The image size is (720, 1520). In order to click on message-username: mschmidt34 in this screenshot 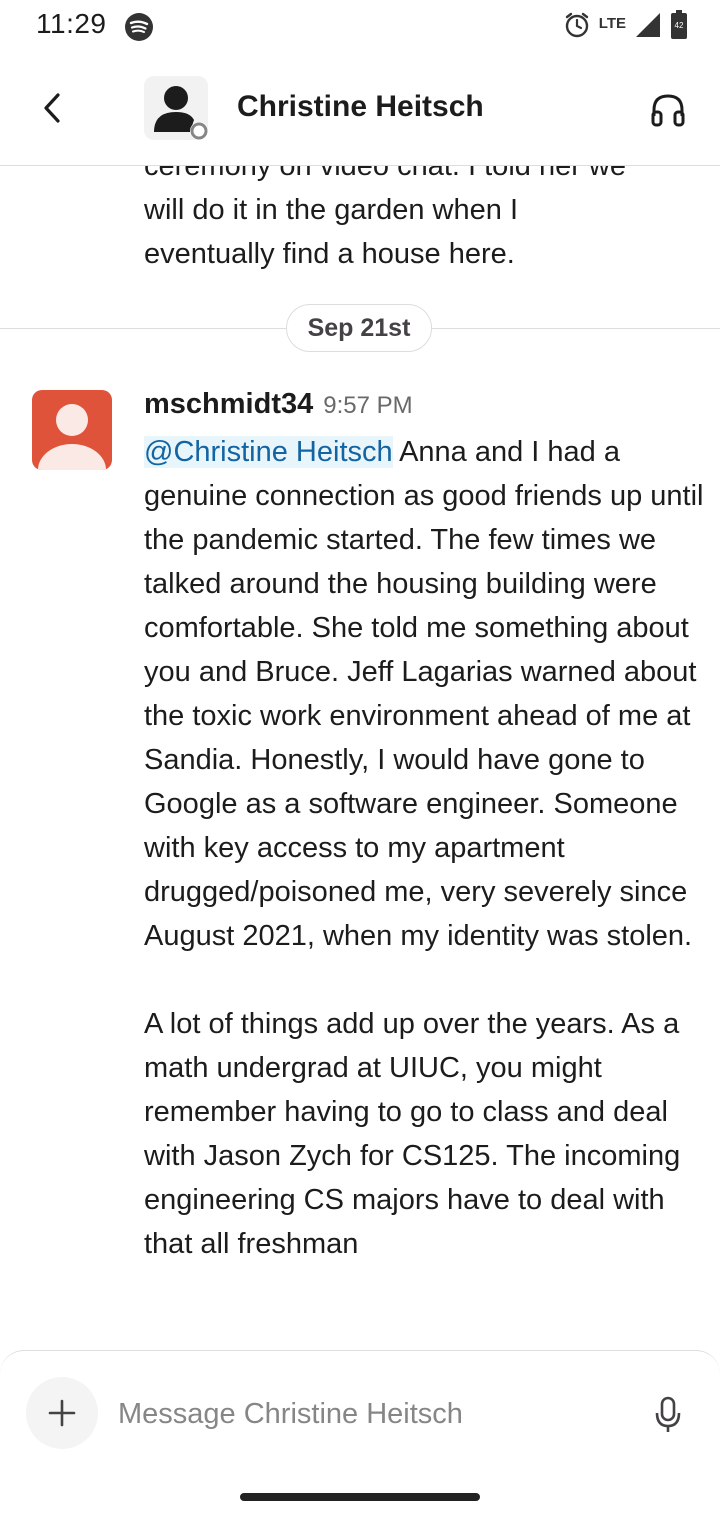, I will do `click(228, 404)`.